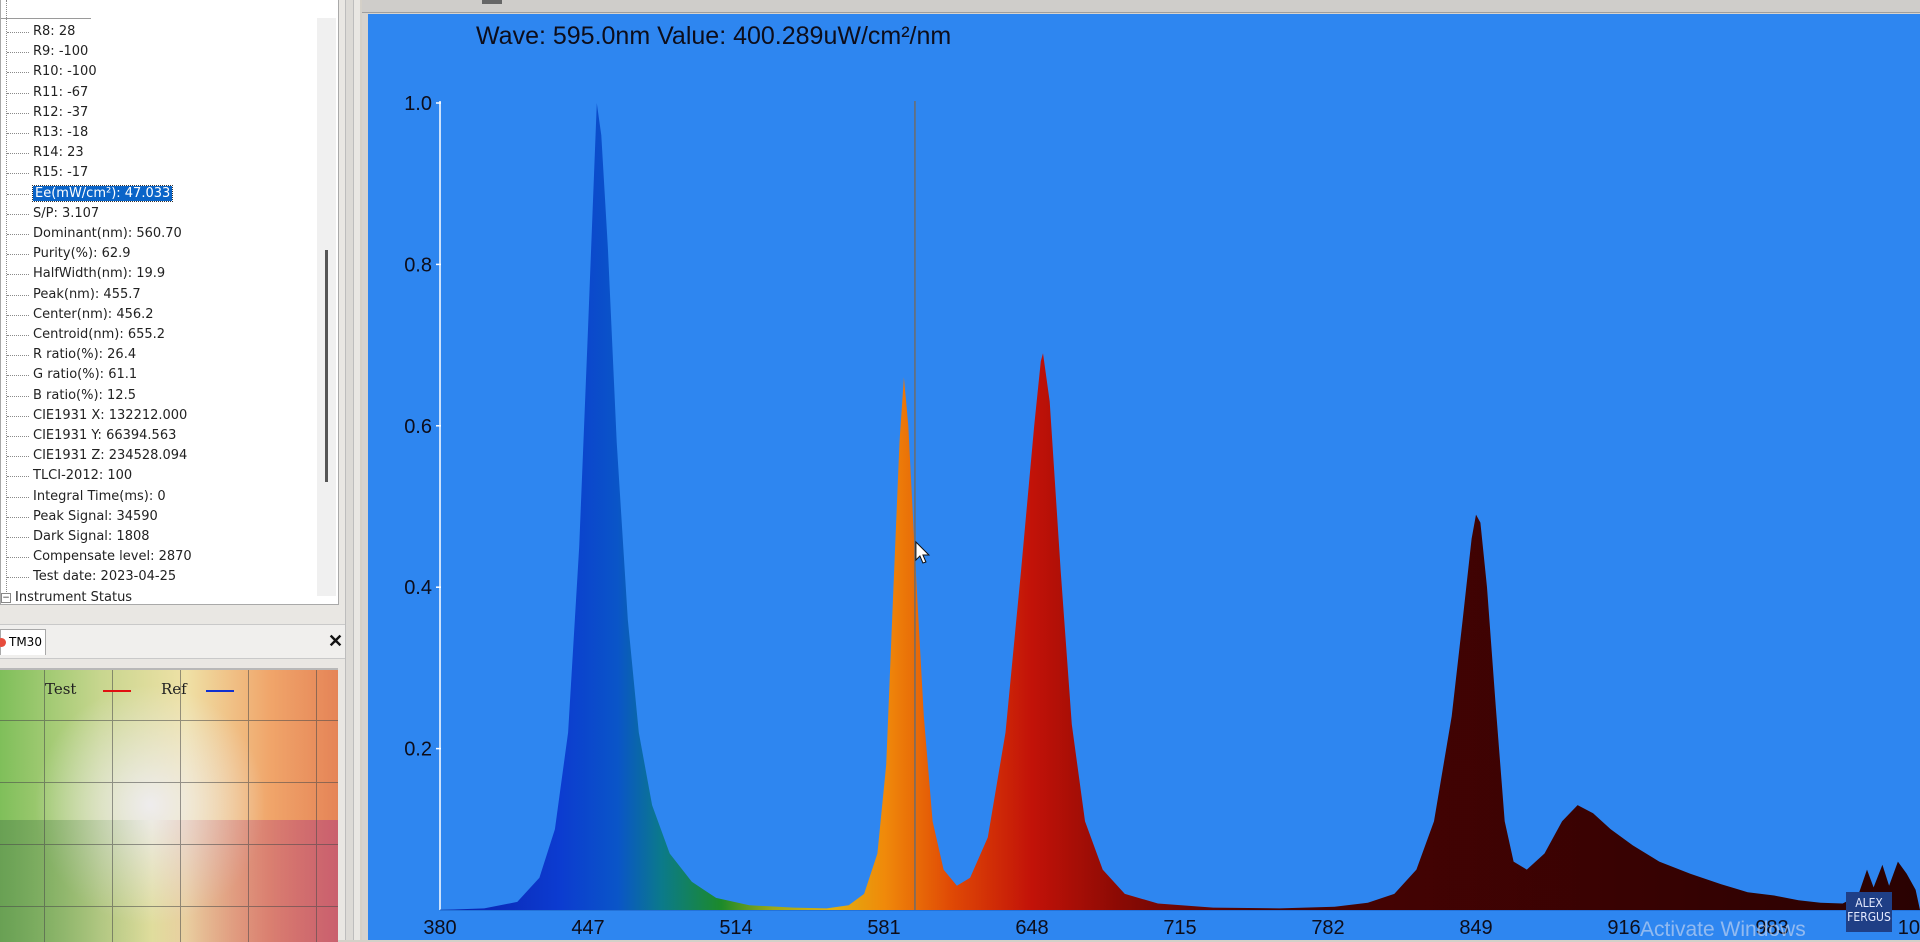 This screenshot has width=1920, height=942. I want to click on tree-scrollbar-thumb, so click(326, 366).